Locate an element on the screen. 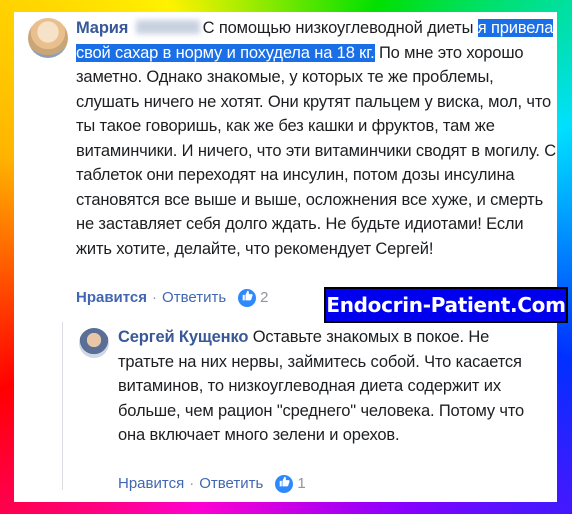 This screenshot has width=572, height=514. comment-text-before: С помощью низкоуглеводной диеты is located at coordinates (340, 28).